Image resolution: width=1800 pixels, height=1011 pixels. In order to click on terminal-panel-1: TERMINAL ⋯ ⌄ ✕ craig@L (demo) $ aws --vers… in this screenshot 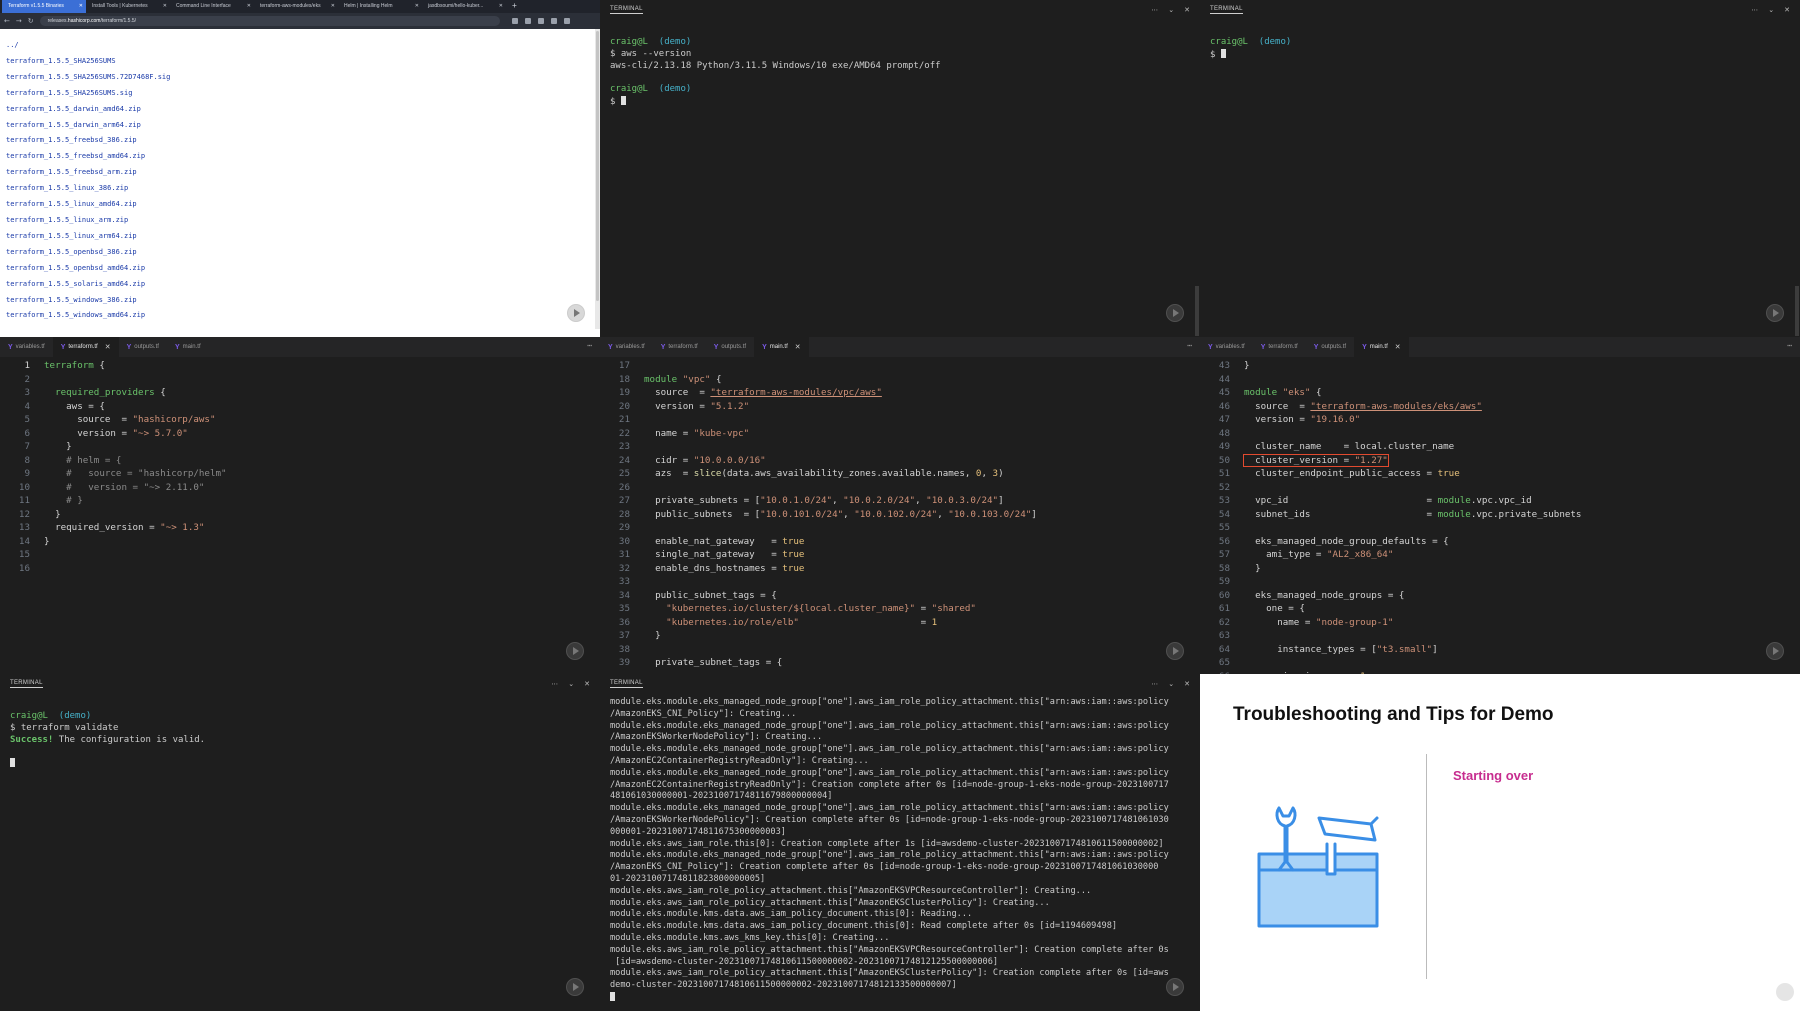, I will do `click(900, 168)`.